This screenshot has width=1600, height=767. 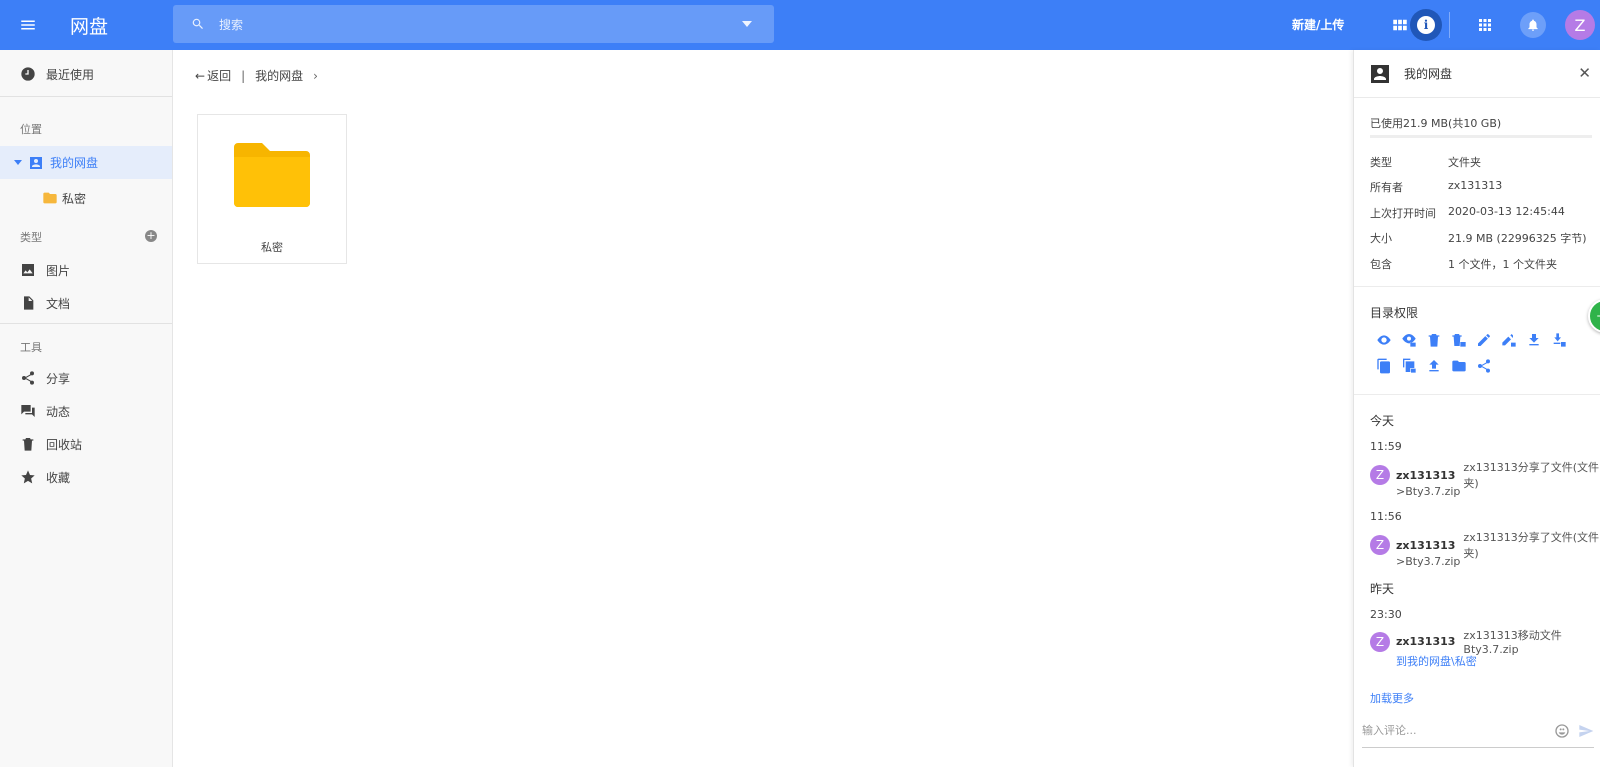 I want to click on sidebar-item-trash: 回收站, so click(x=86, y=444).